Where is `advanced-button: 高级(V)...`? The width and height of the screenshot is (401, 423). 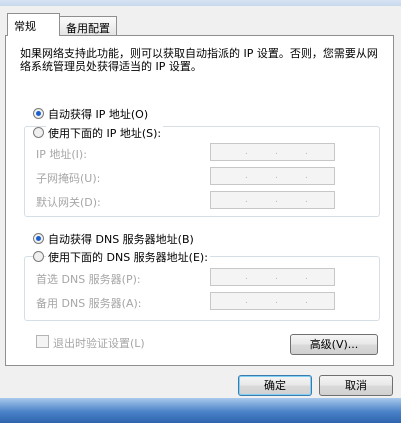
advanced-button: 高级(V)... is located at coordinates (334, 344).